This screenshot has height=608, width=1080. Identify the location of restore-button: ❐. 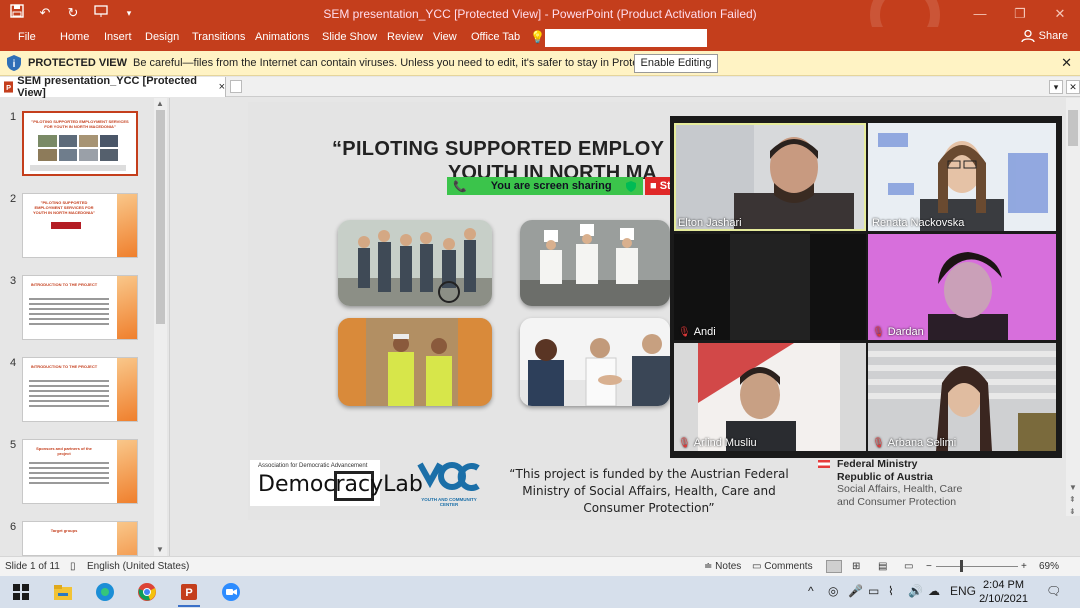
(1020, 13).